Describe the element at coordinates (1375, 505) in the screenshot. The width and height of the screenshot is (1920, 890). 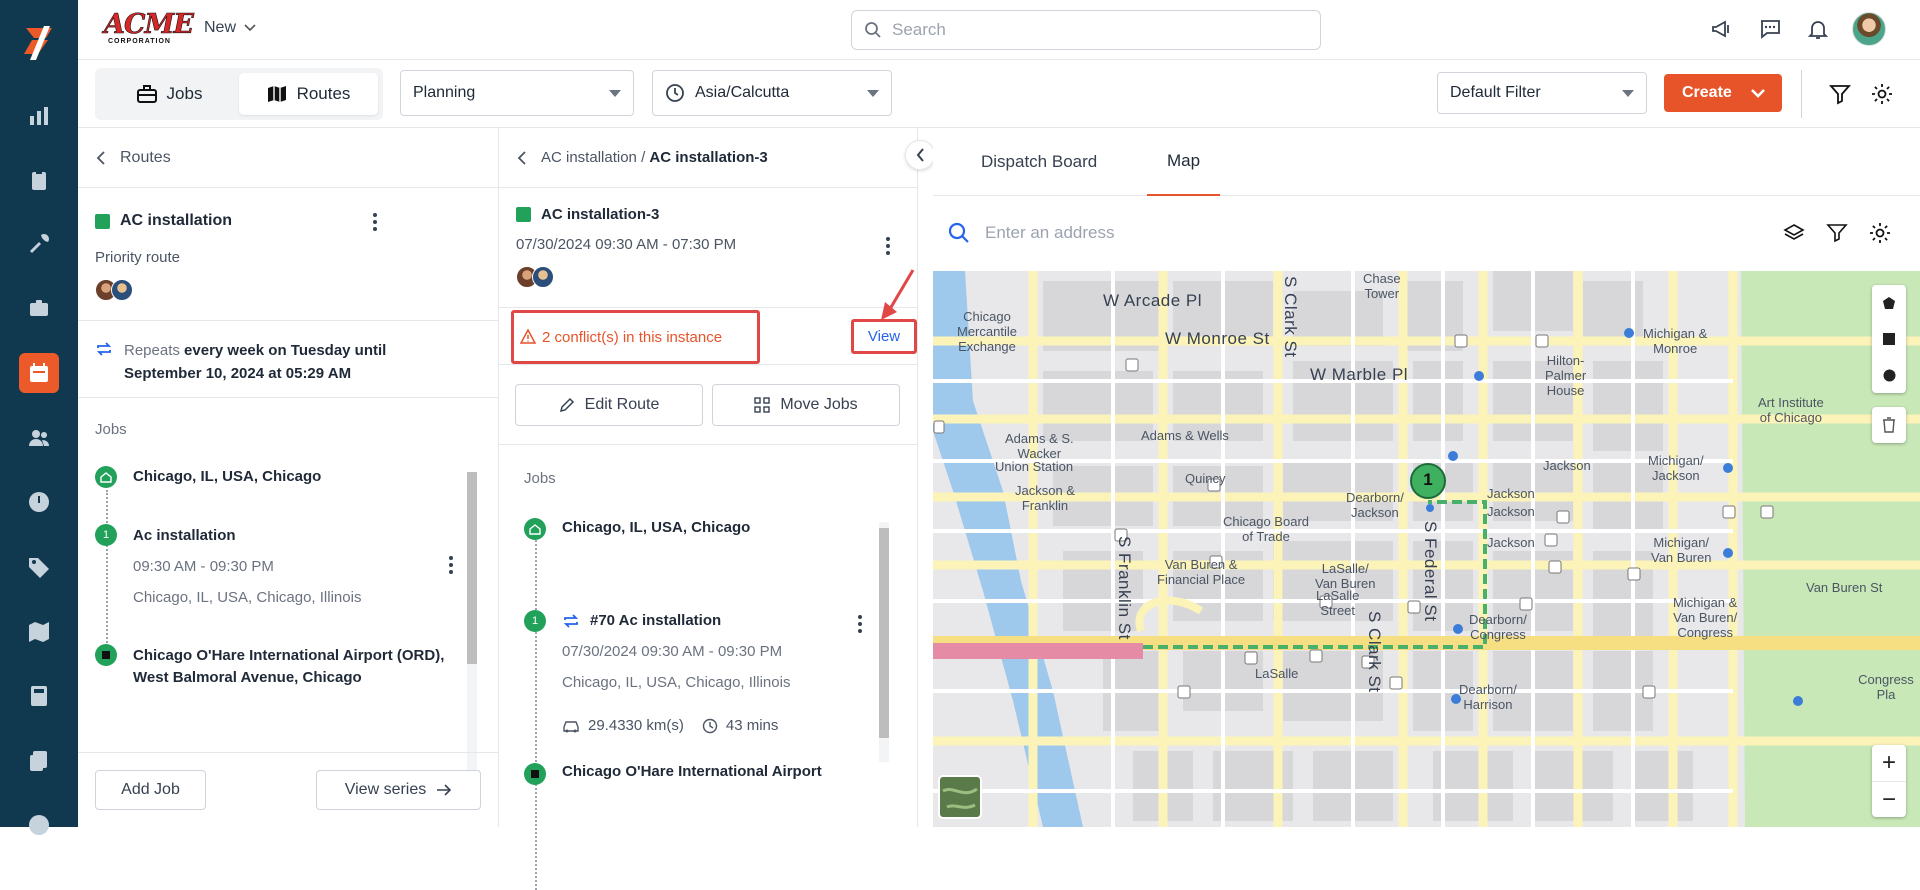
I see `map-label: Dearborn/ Jackson` at that location.